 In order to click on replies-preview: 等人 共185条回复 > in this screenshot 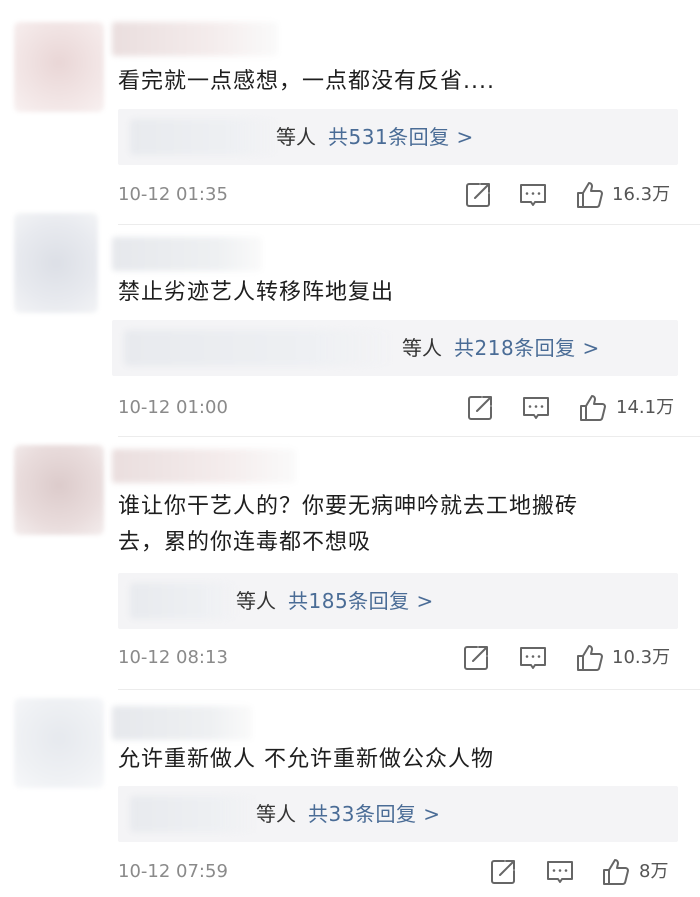, I will do `click(398, 601)`.